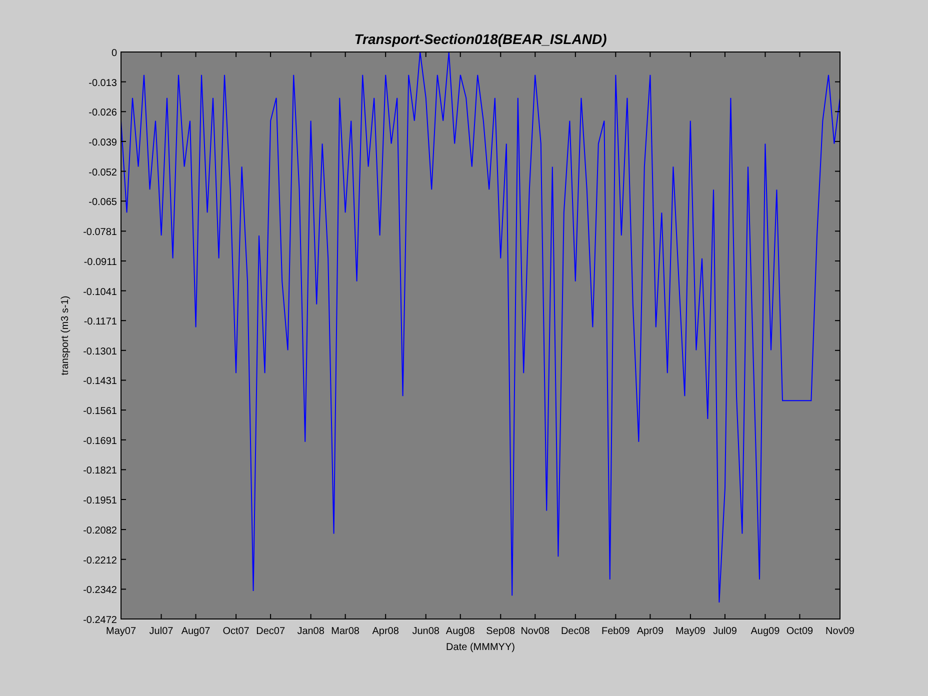 The height and width of the screenshot is (696, 928). Describe the element at coordinates (100, 471) in the screenshot. I see `y-tick-label: -0.1821` at that location.